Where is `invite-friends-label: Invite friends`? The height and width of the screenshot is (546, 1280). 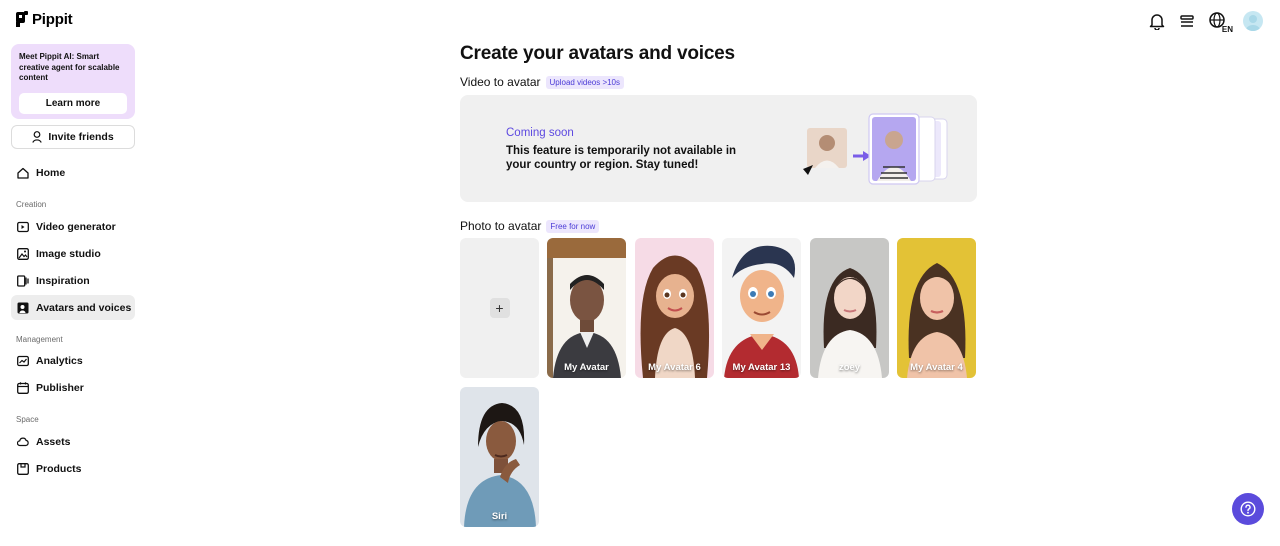 invite-friends-label: Invite friends is located at coordinates (81, 137).